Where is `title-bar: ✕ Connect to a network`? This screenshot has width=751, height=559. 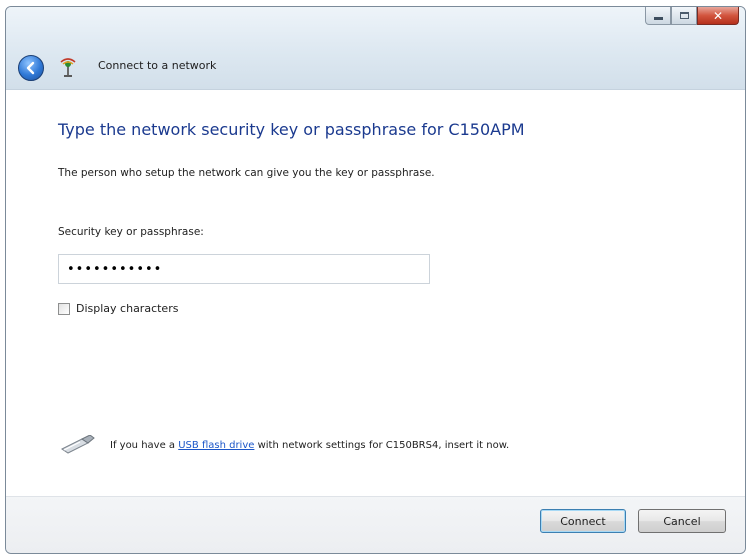
title-bar: ✕ Connect to a network is located at coordinates (375, 48).